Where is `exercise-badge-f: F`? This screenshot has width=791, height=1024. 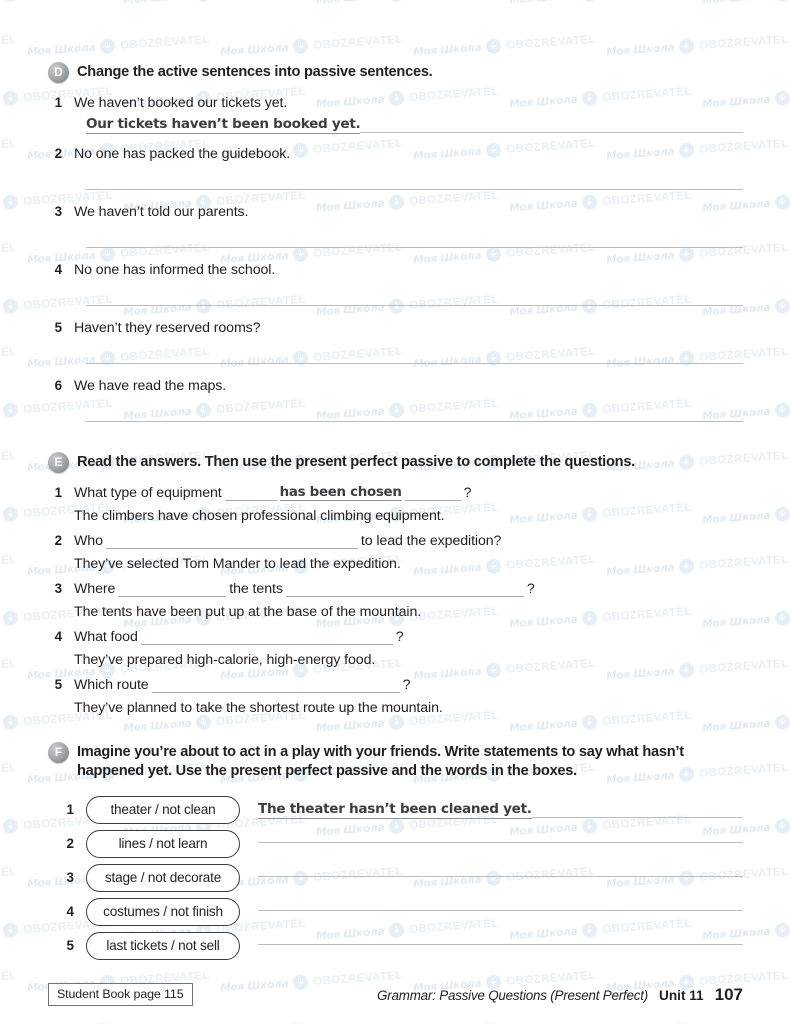 exercise-badge-f: F is located at coordinates (58, 752).